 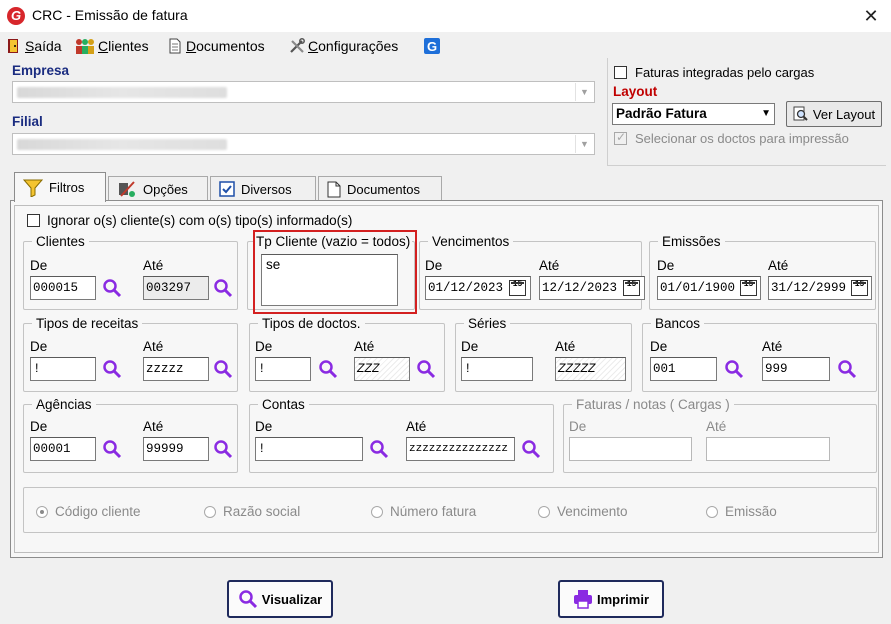 I want to click on empresa-combo: ▼, so click(x=303, y=92).